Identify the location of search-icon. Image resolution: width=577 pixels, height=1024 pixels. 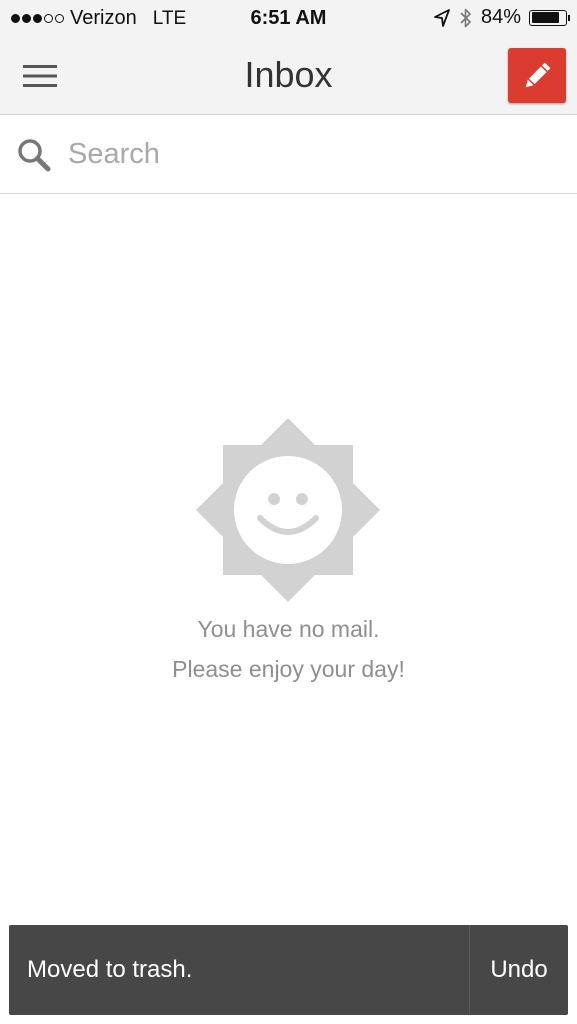
(34, 155).